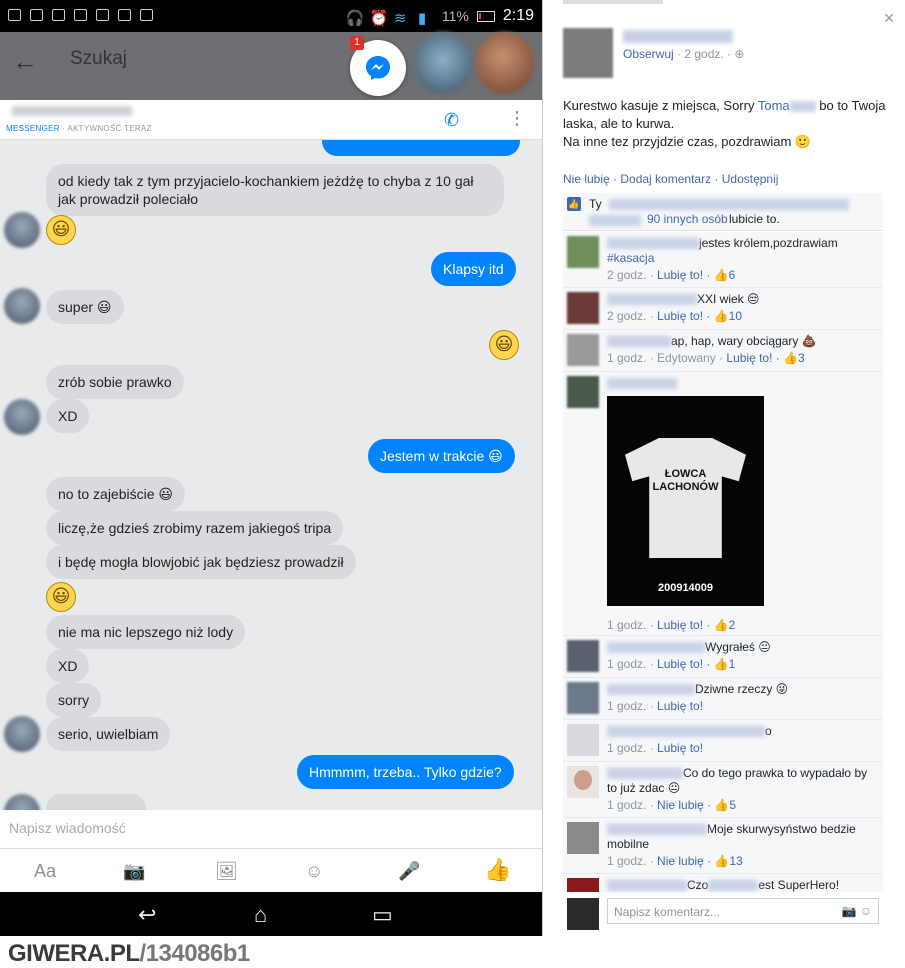 Image resolution: width=905 pixels, height=968 pixels. I want to click on message-bubble-in: no to zajebiście 😃, so click(115, 494).